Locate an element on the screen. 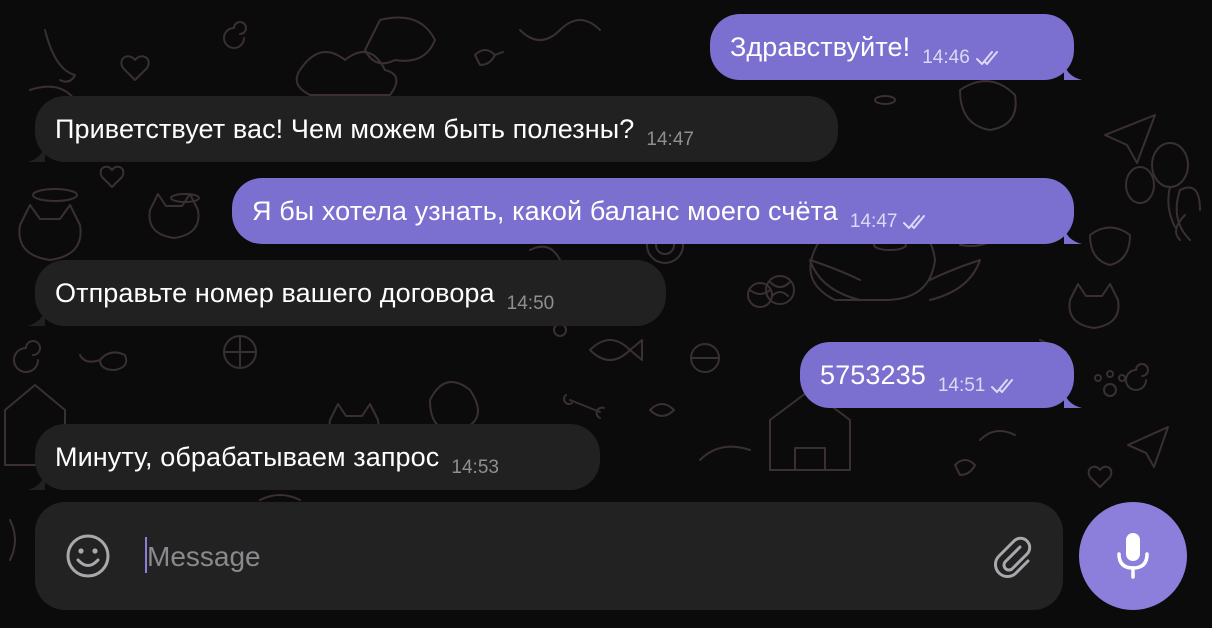 The image size is (1212, 628). message-meta: 14:51 is located at coordinates (981, 386).